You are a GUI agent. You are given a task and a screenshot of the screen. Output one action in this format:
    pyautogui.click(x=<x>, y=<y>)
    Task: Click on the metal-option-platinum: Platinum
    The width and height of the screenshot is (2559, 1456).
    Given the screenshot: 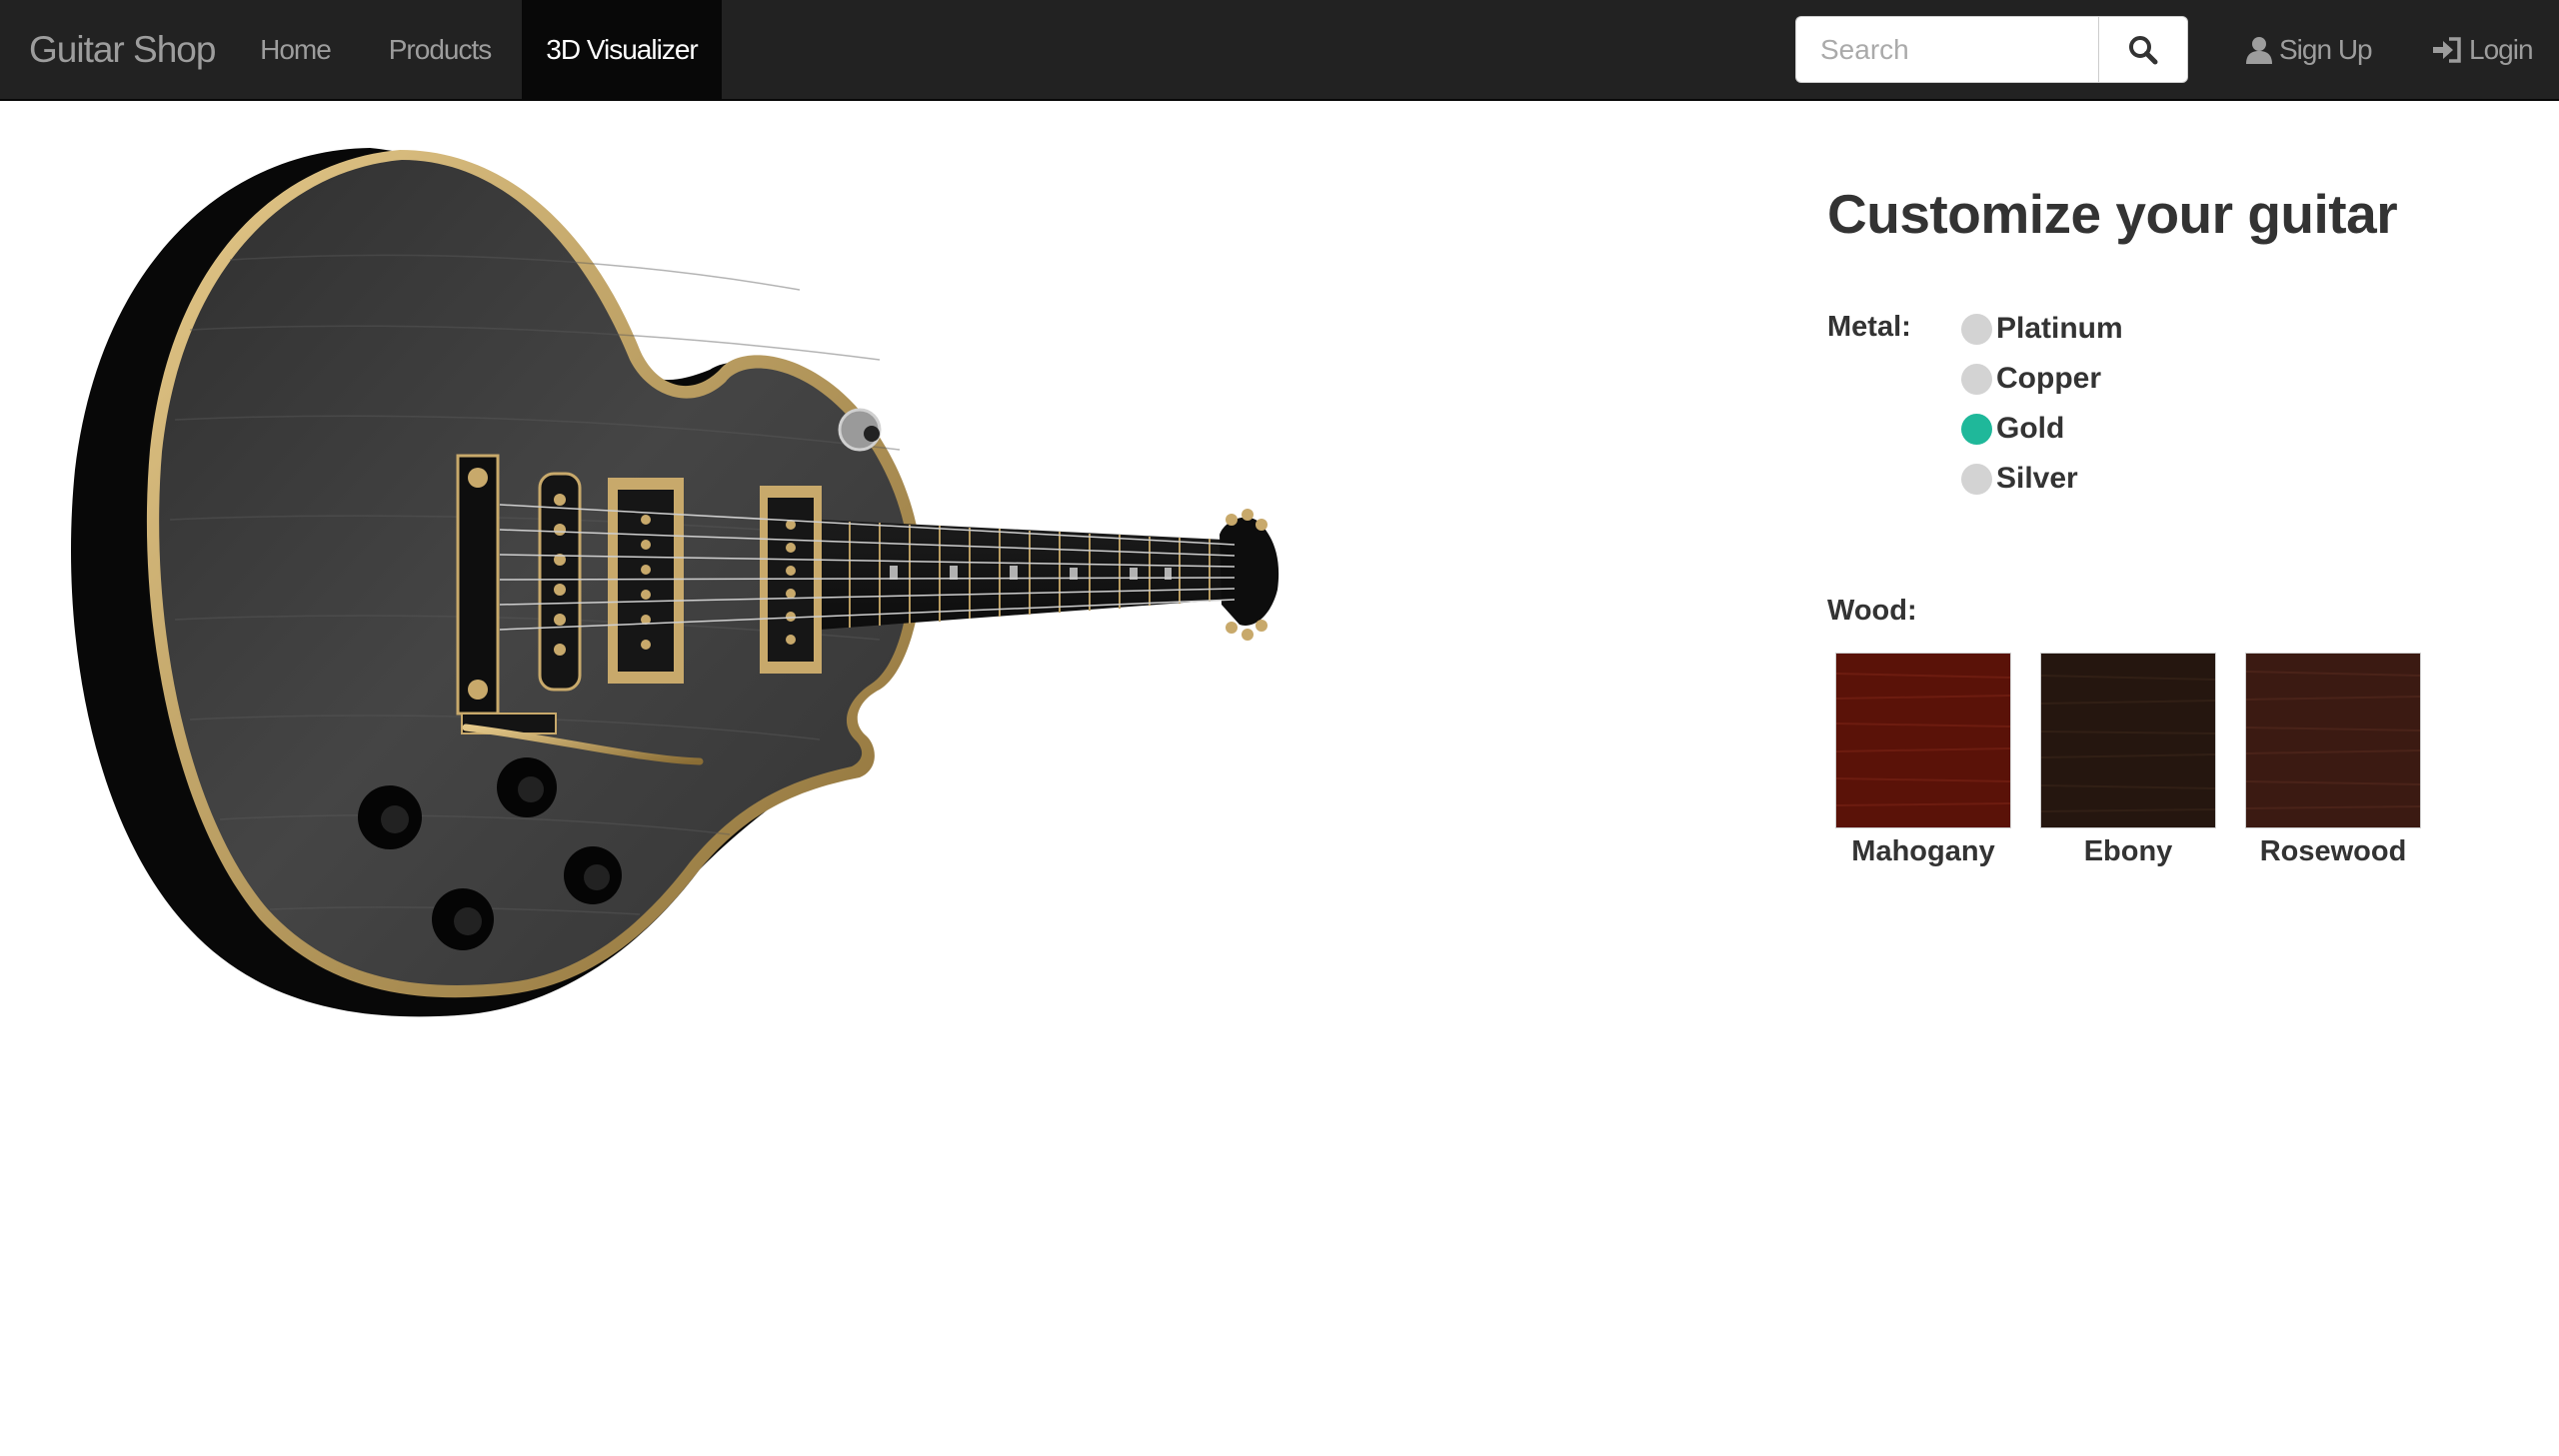 What is the action you would take?
    pyautogui.click(x=2042, y=329)
    